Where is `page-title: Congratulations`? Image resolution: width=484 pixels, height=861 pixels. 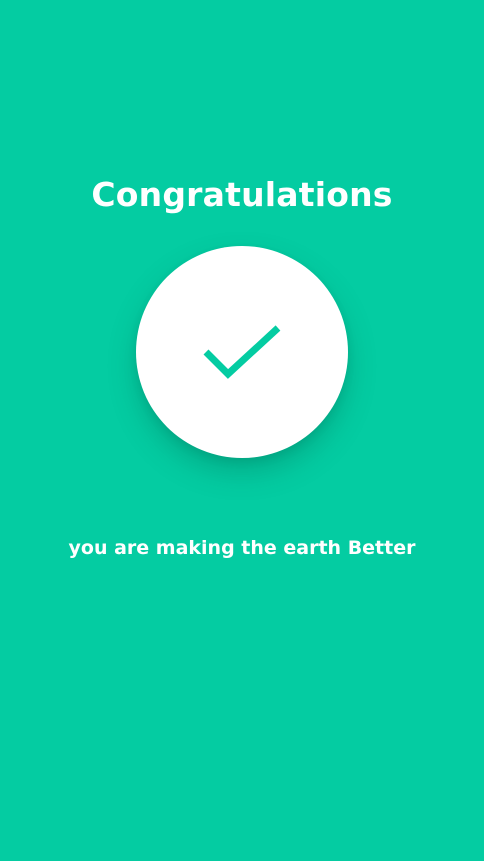
page-title: Congratulations is located at coordinates (242, 194).